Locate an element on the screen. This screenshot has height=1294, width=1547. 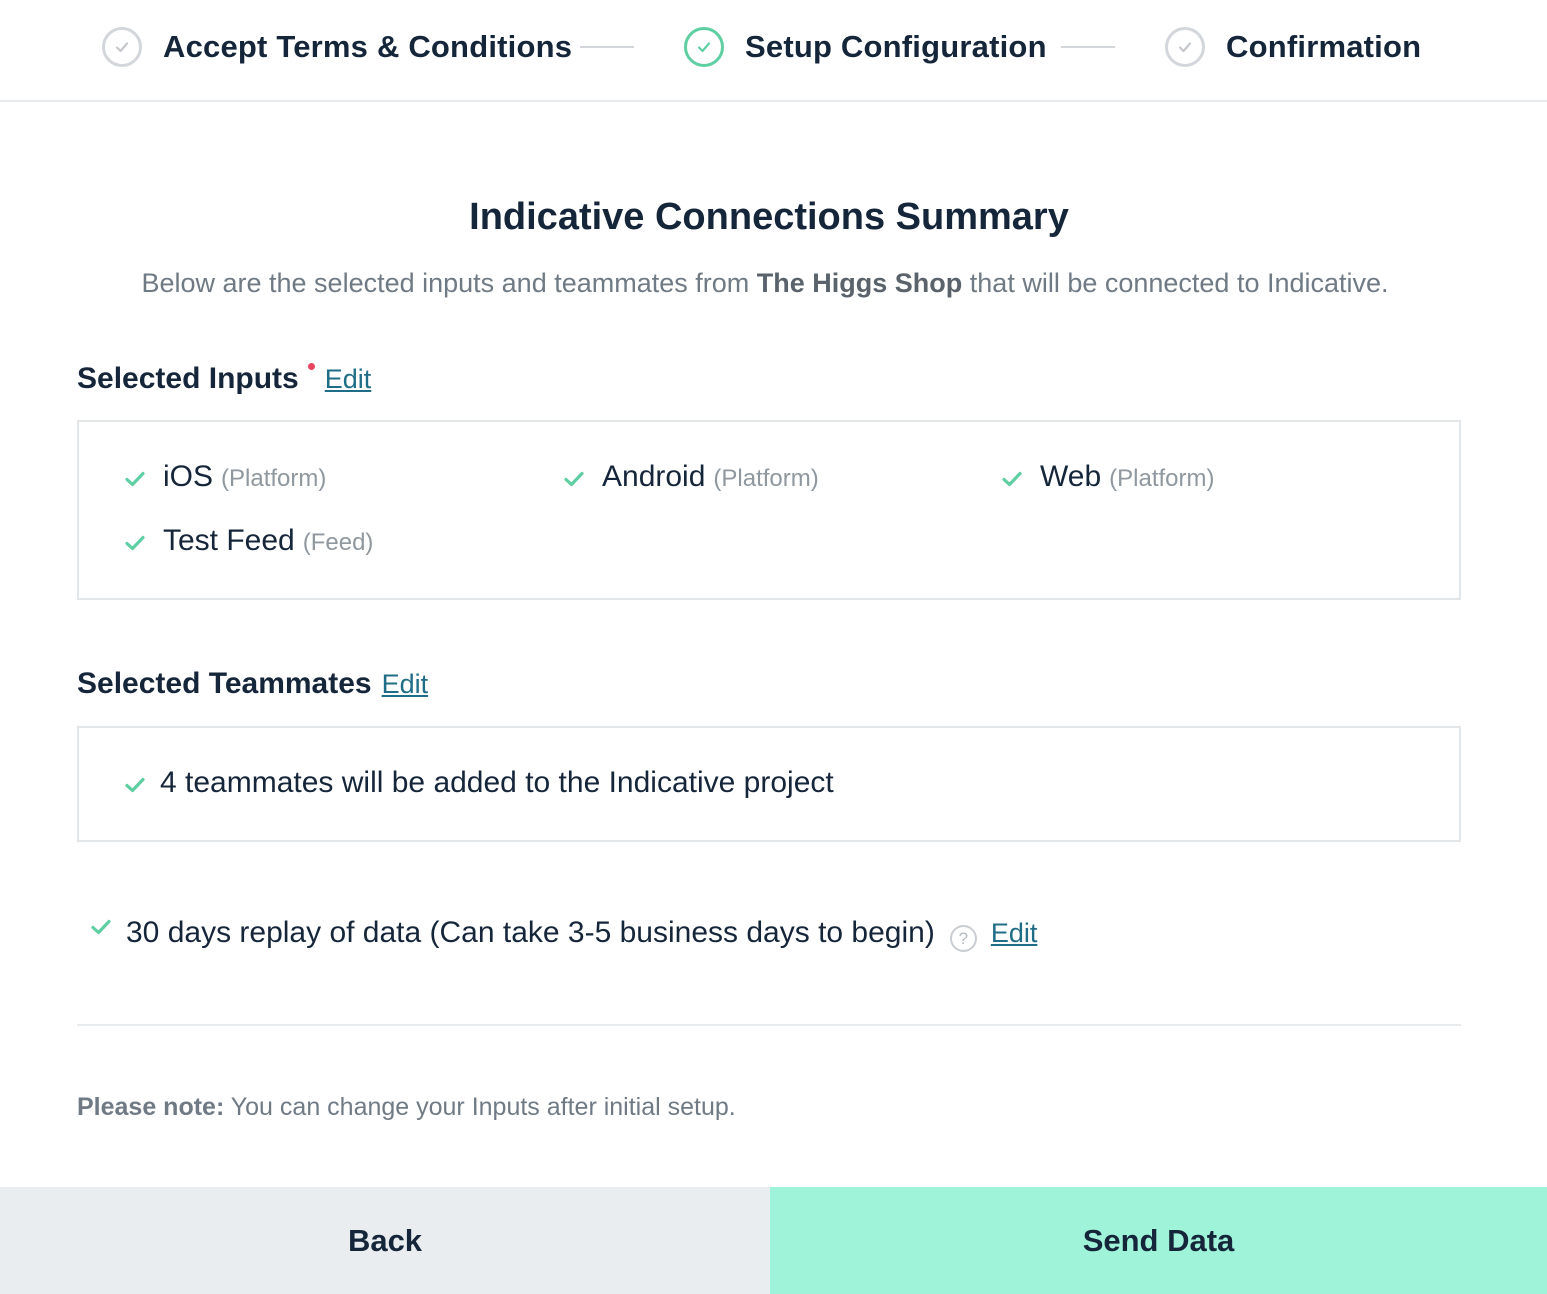
section-title: Selected Inputs is located at coordinates (188, 378).